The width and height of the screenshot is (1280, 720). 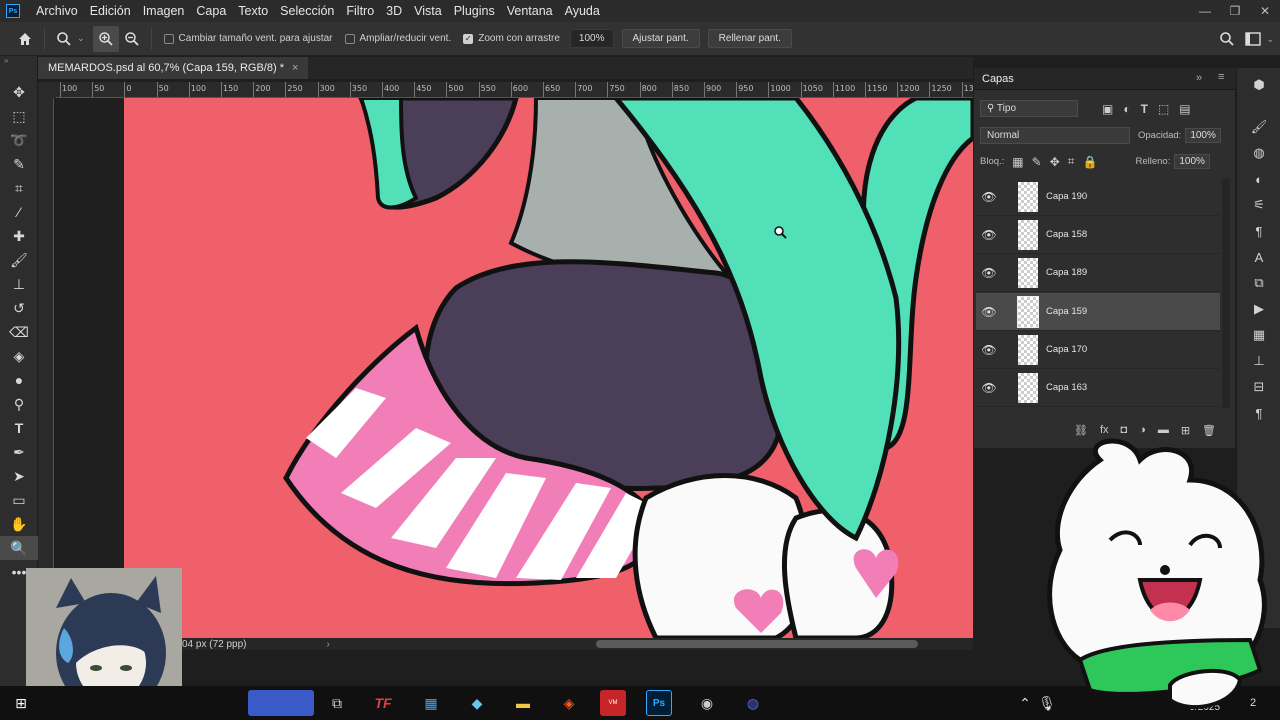 What do you see at coordinates (64, 39) in the screenshot?
I see `zoom-tool-preset-icon` at bounding box center [64, 39].